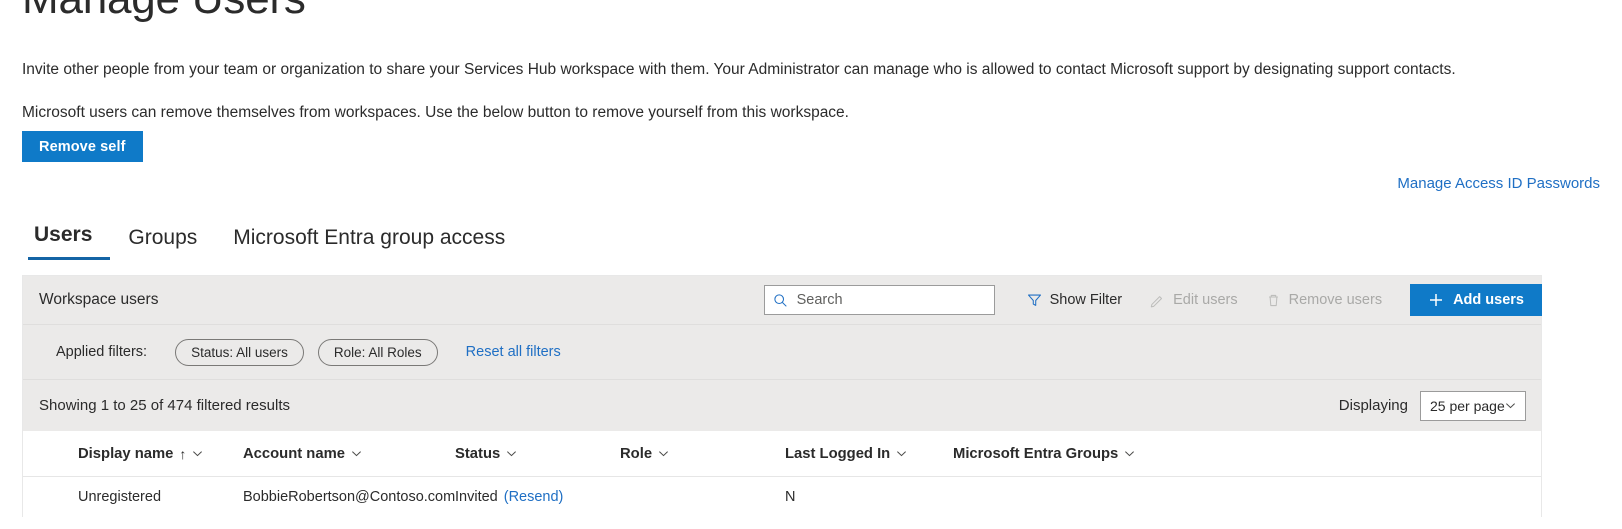 This screenshot has height=529, width=1622. Describe the element at coordinates (294, 453) in the screenshot. I see `column-header-account-name-label: Account name` at that location.